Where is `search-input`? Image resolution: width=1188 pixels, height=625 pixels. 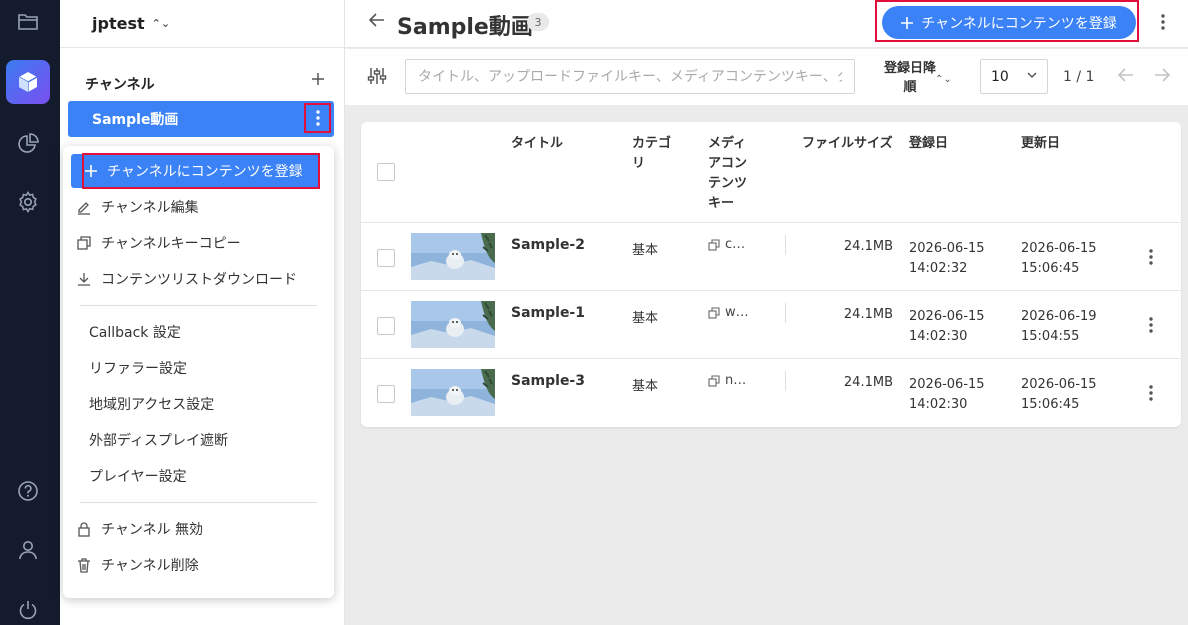
search-input is located at coordinates (630, 76).